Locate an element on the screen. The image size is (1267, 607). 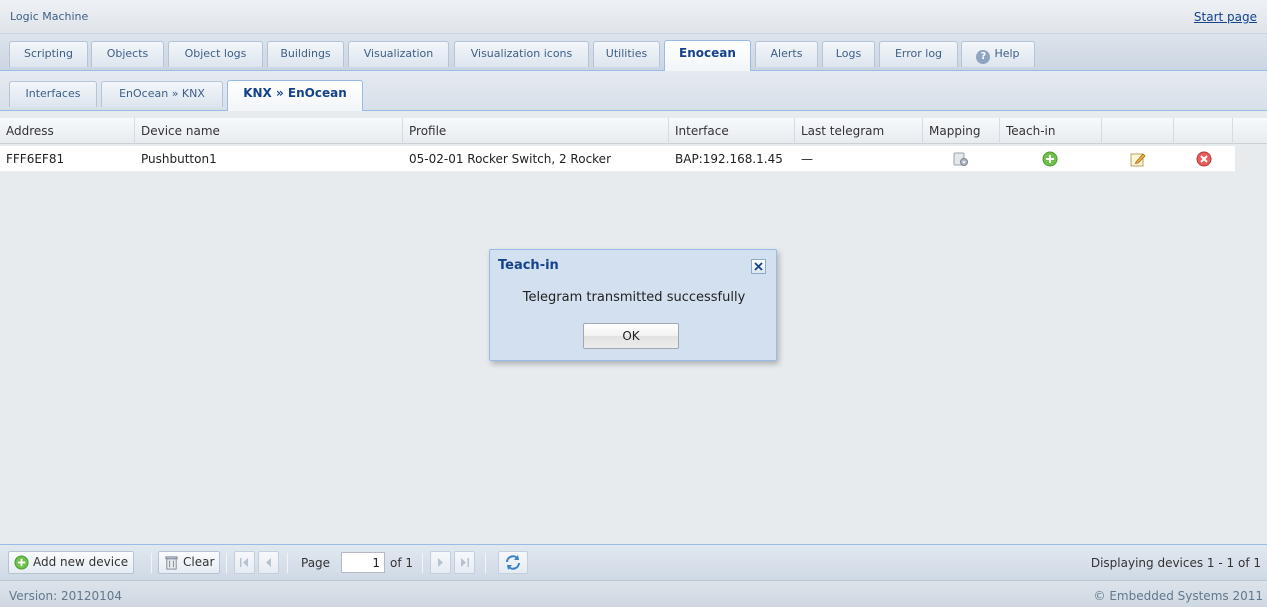
tab-label: Alerts is located at coordinates (786, 53).